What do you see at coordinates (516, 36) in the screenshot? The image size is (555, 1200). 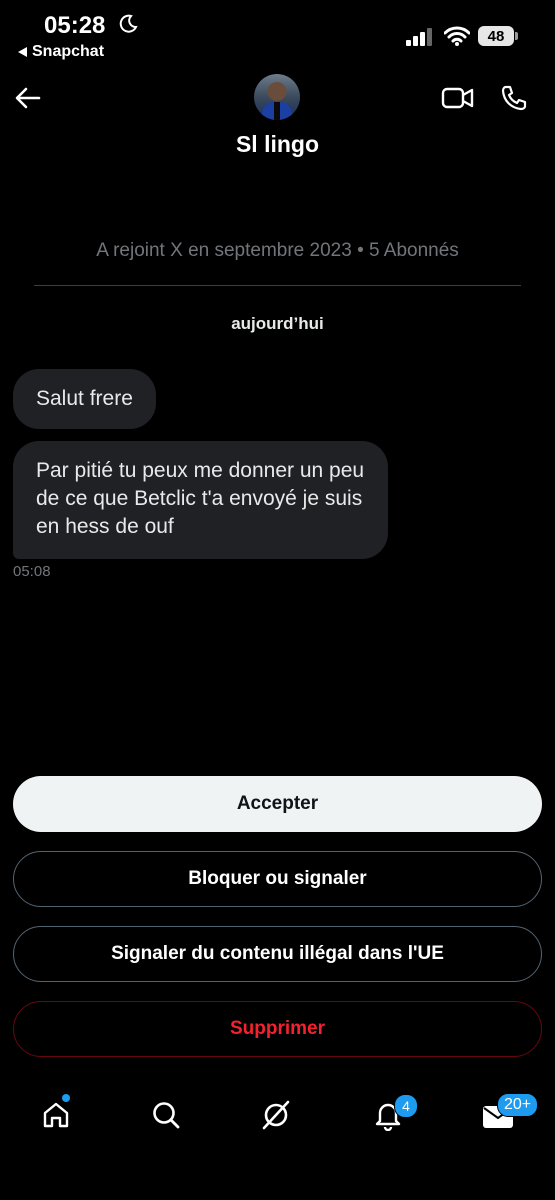 I see `battery-tip` at bounding box center [516, 36].